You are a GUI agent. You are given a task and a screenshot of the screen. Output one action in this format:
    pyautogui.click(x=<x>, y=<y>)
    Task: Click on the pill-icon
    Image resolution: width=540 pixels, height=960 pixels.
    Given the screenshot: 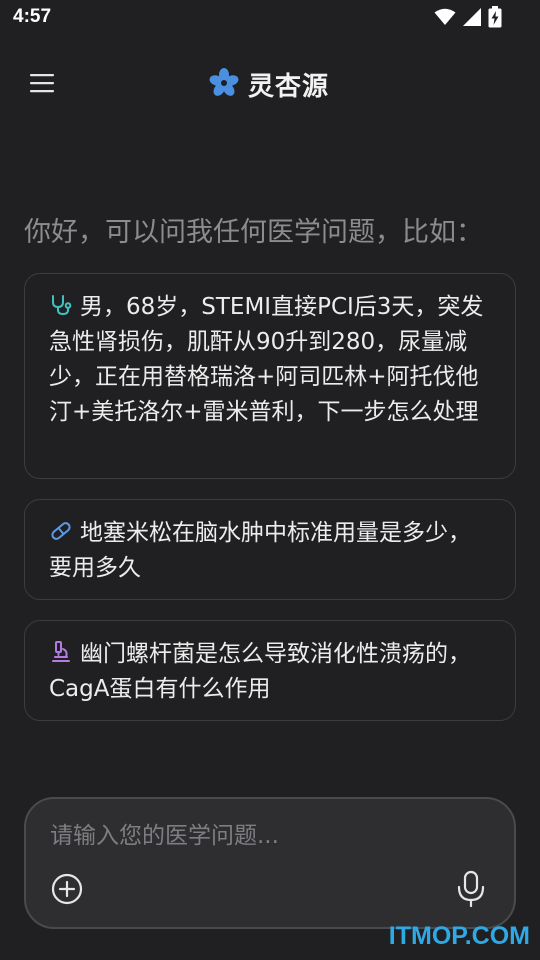 What is the action you would take?
    pyautogui.click(x=61, y=531)
    